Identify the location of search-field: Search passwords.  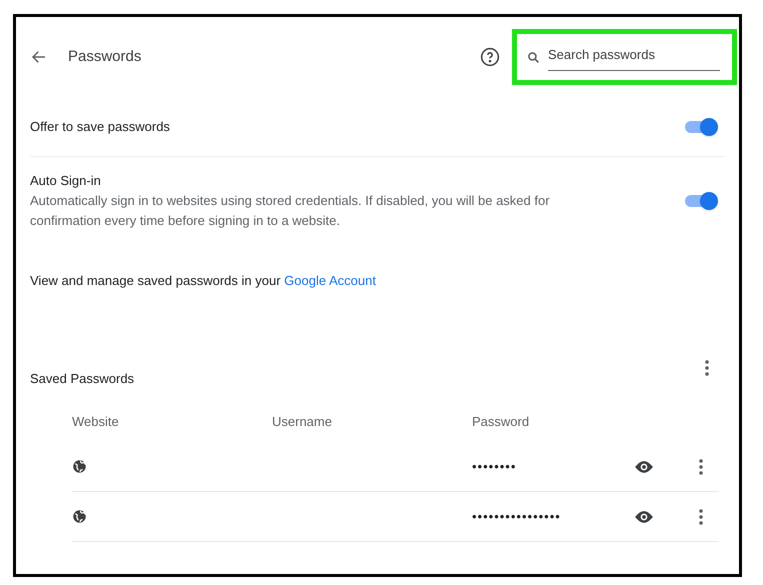
(634, 57).